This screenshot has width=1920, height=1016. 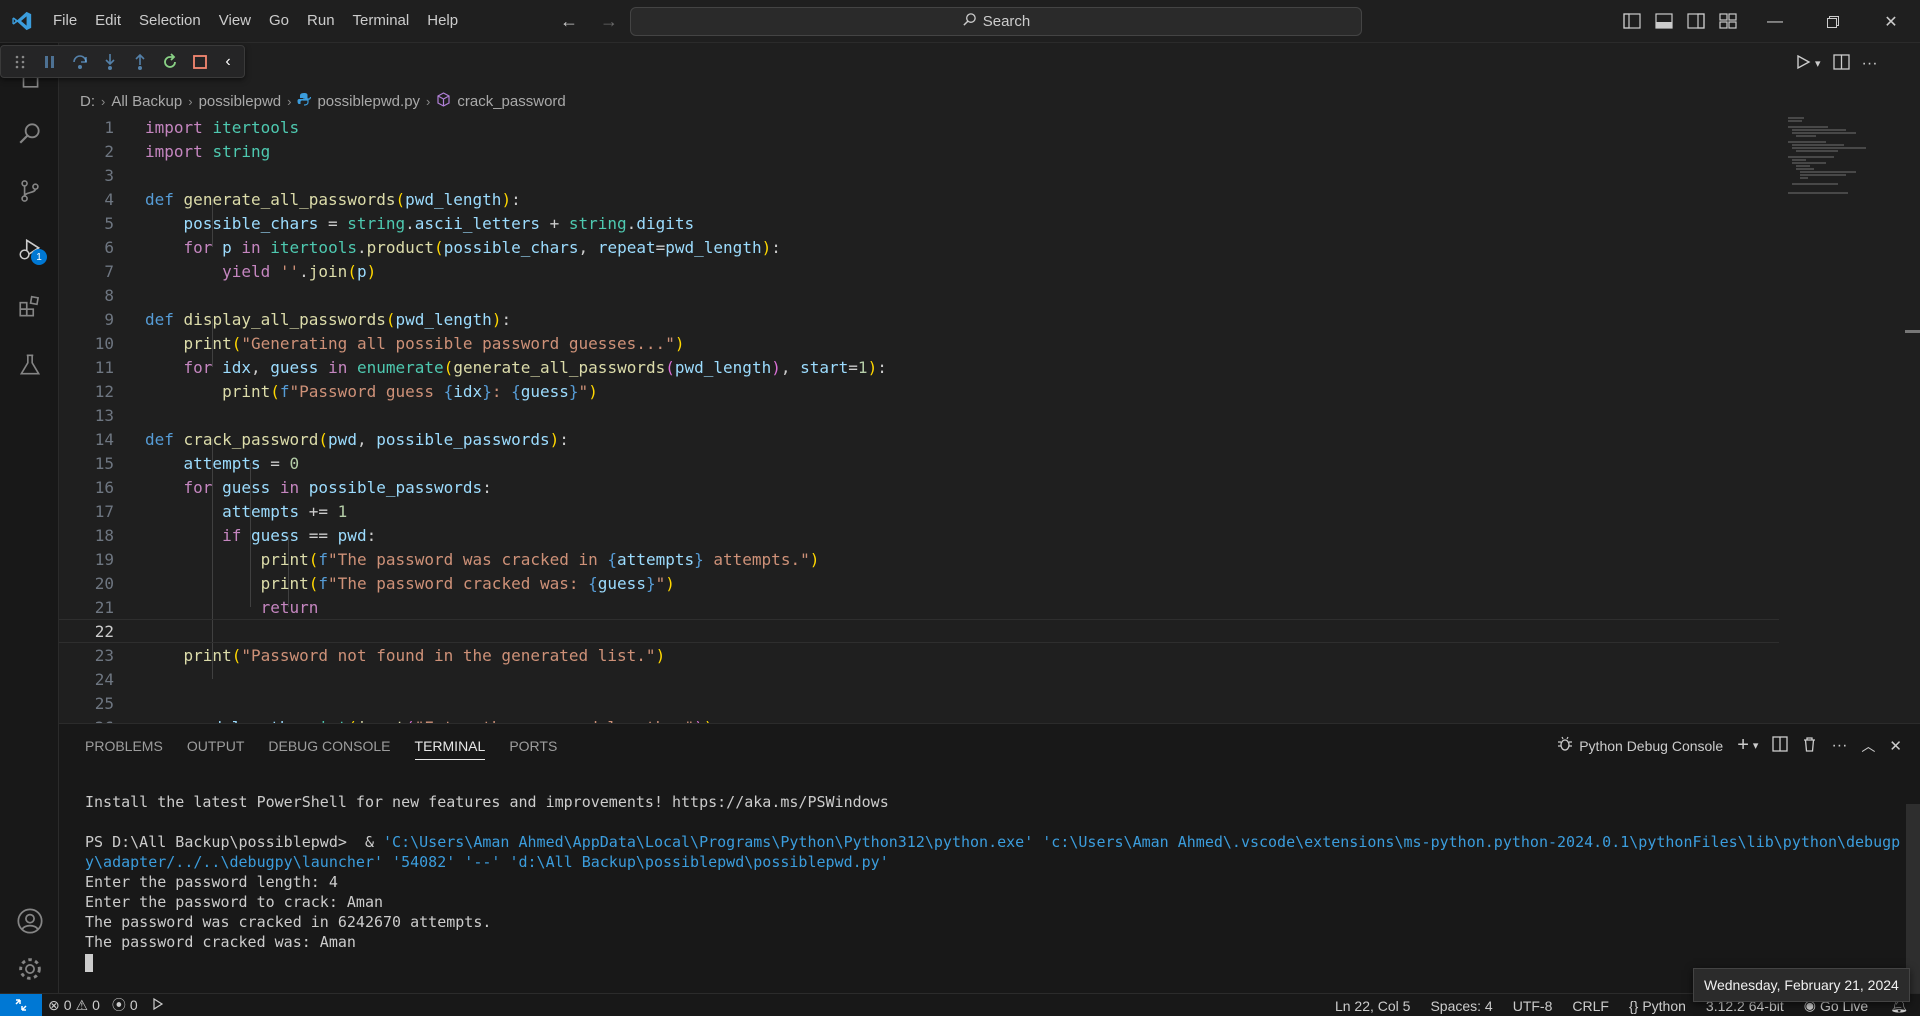 I want to click on minimap, so click(x=1843, y=155).